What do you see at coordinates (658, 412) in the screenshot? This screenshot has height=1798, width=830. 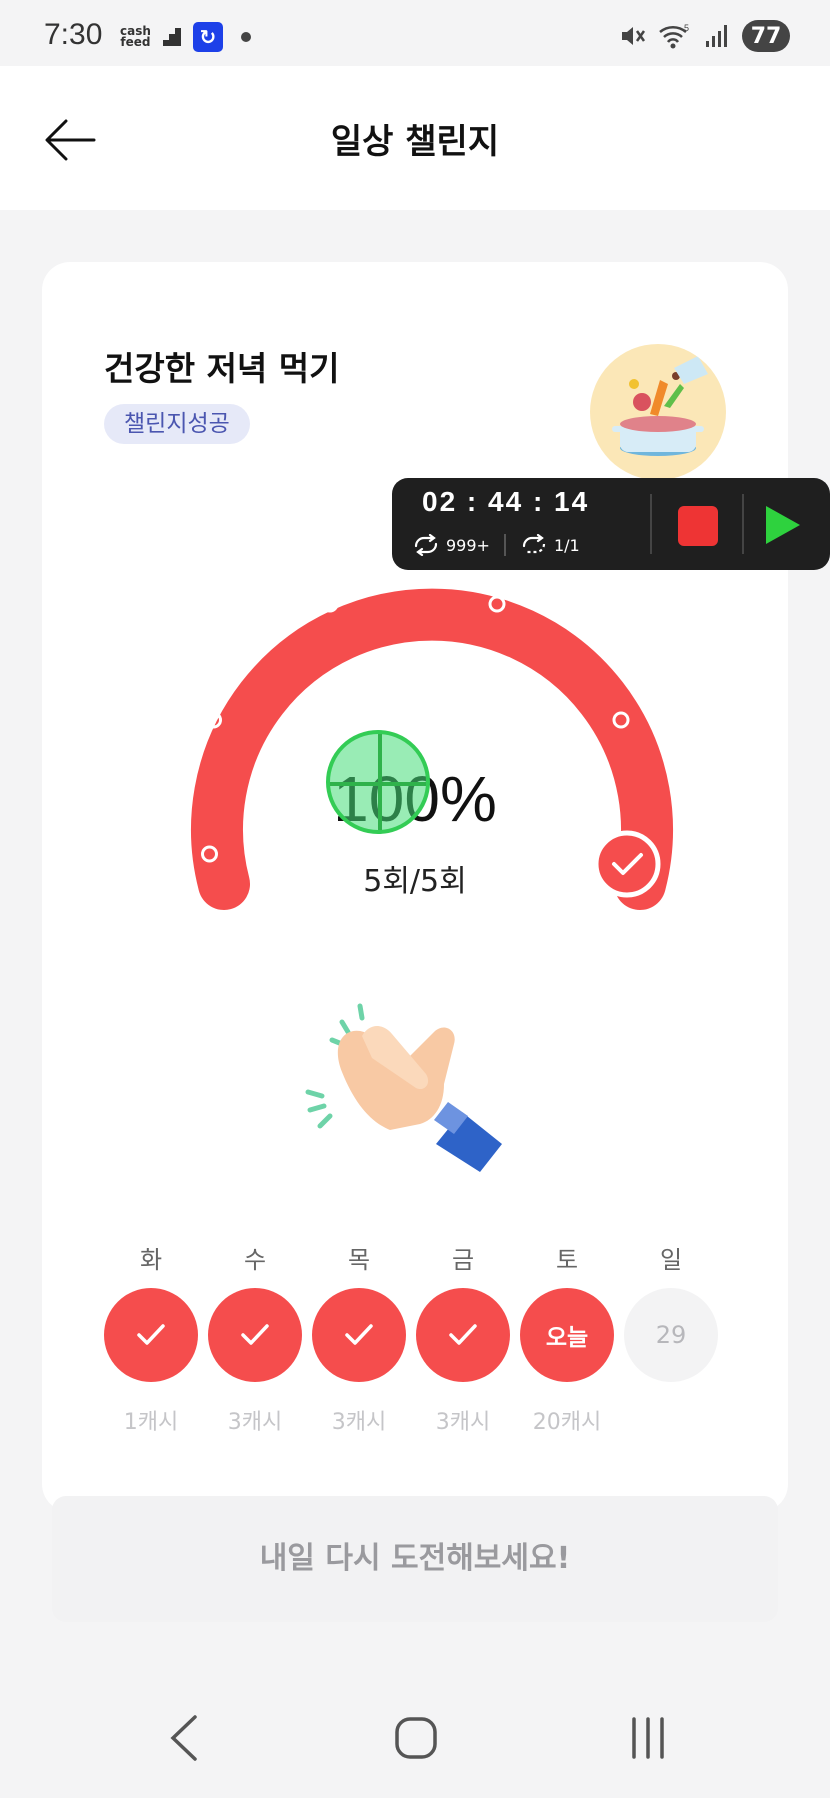 I see `cooking-pot-illustration` at bounding box center [658, 412].